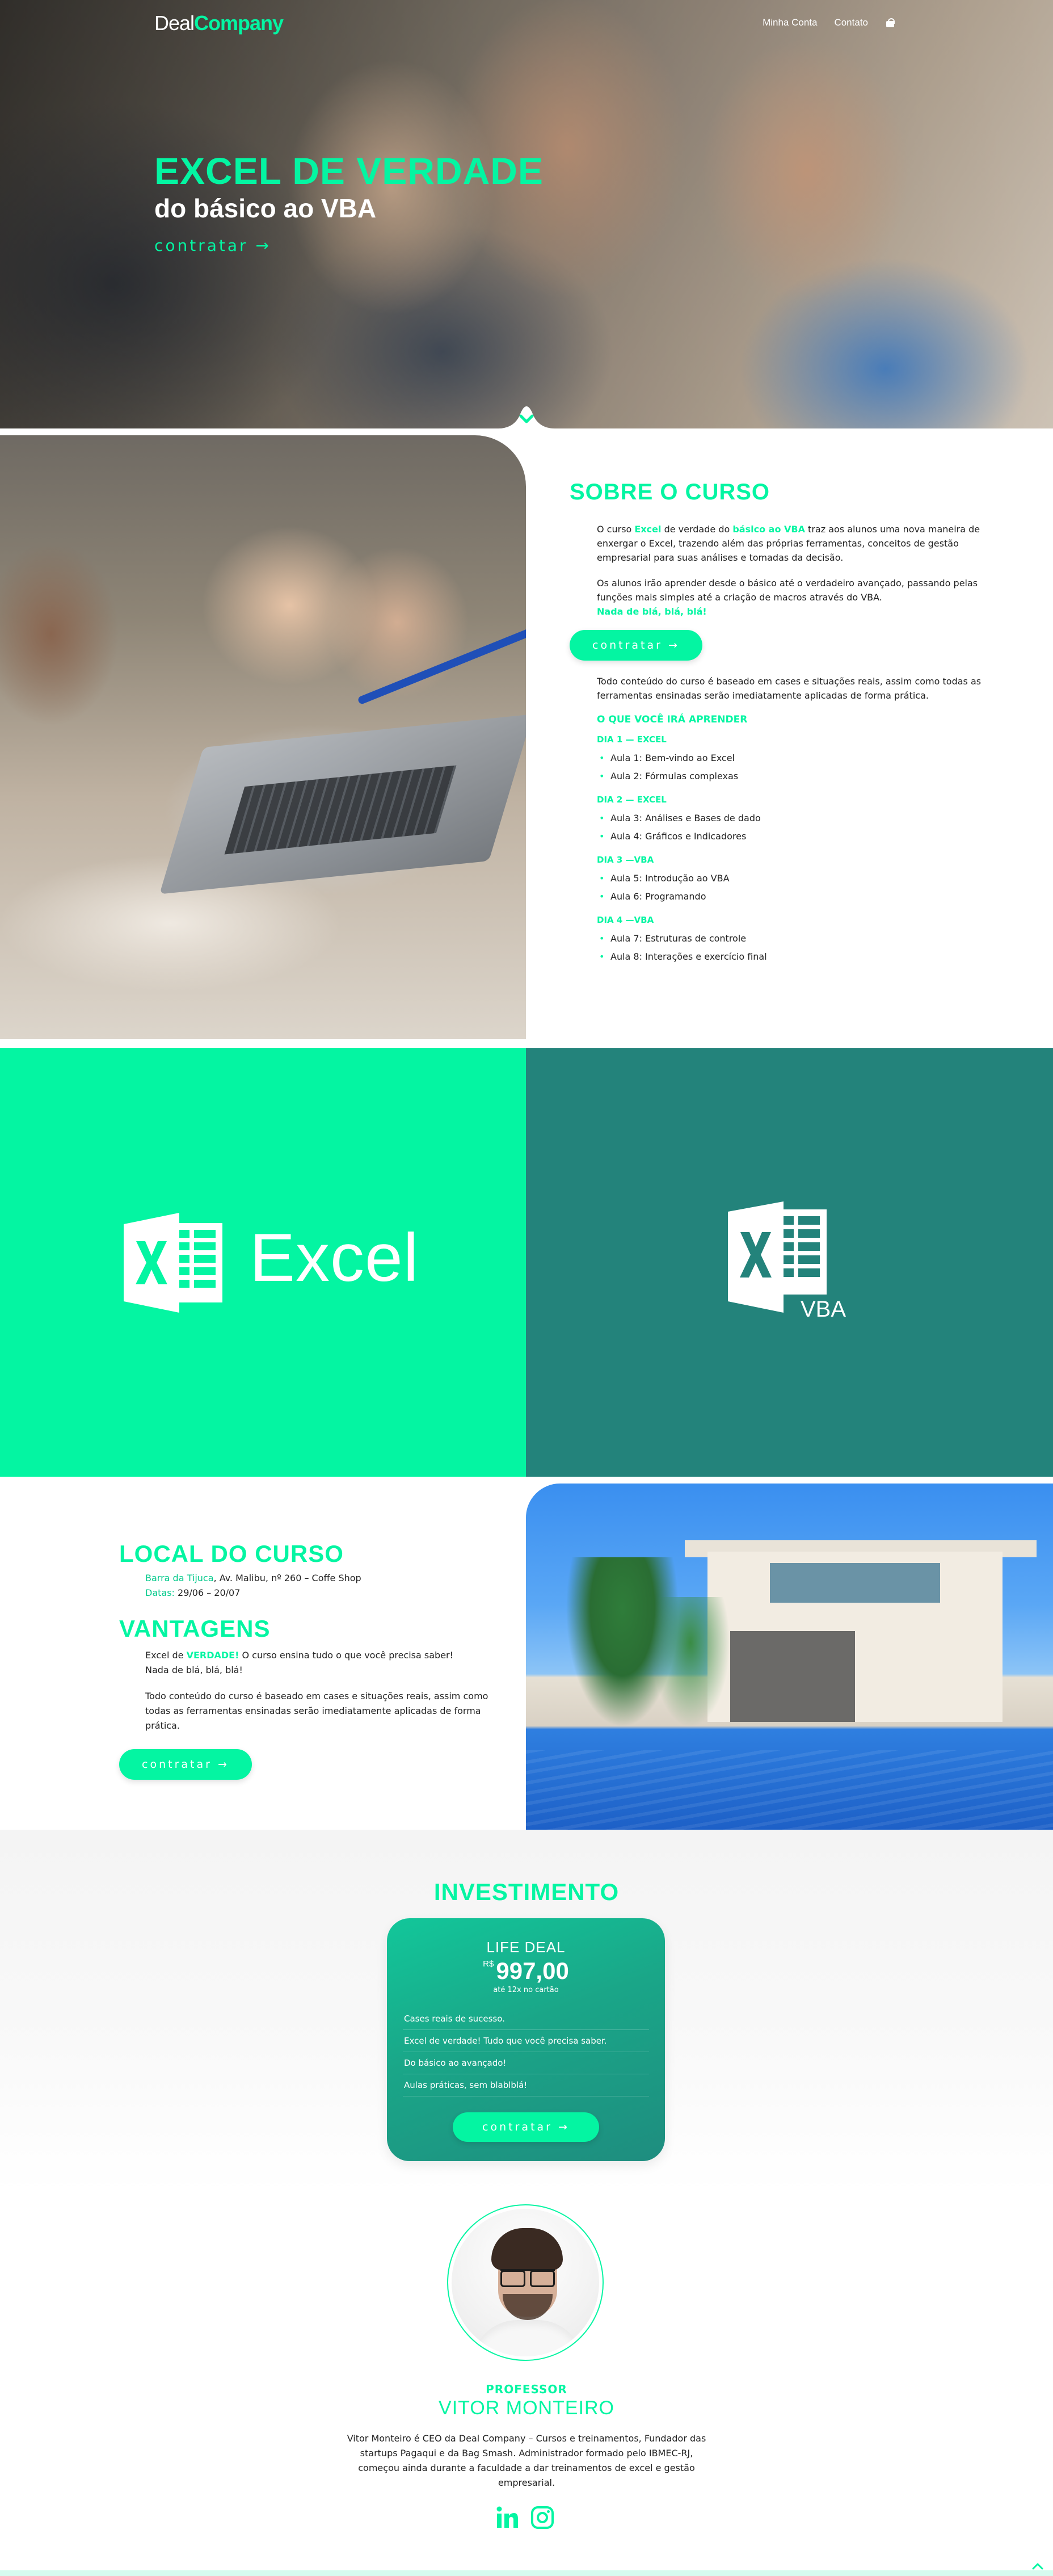 The width and height of the screenshot is (1053, 2576). Describe the element at coordinates (174, 23) in the screenshot. I see `logo-text-deal: Deal` at that location.